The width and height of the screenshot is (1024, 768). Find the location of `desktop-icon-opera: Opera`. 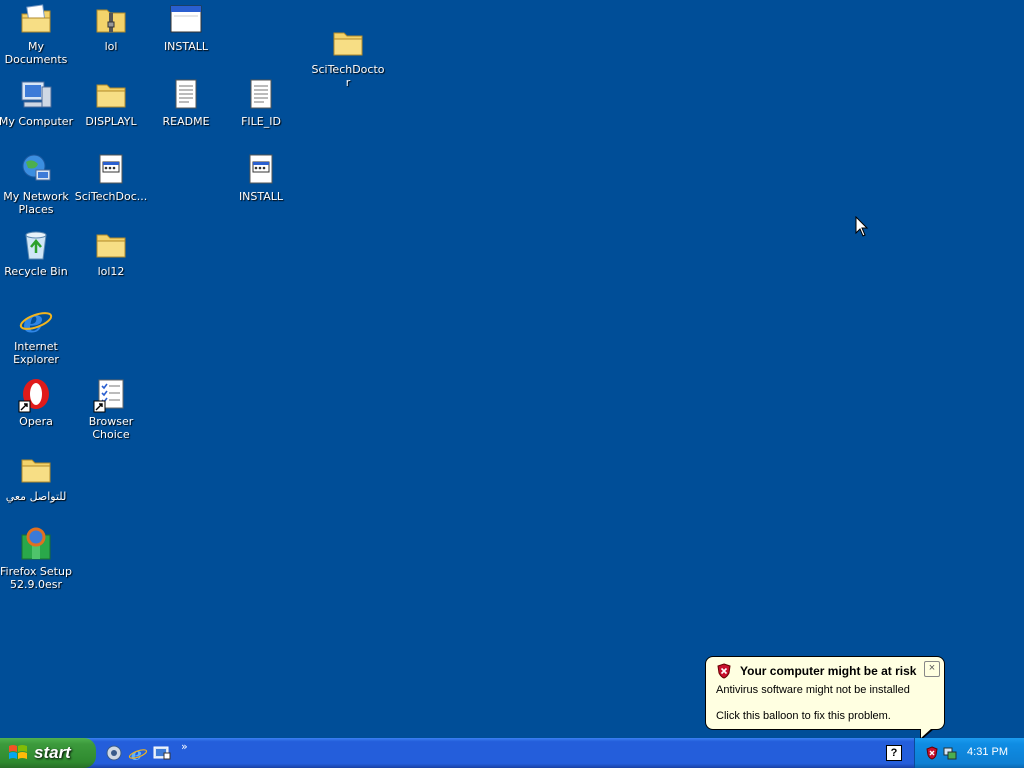

desktop-icon-opera: Opera is located at coordinates (37, 402).